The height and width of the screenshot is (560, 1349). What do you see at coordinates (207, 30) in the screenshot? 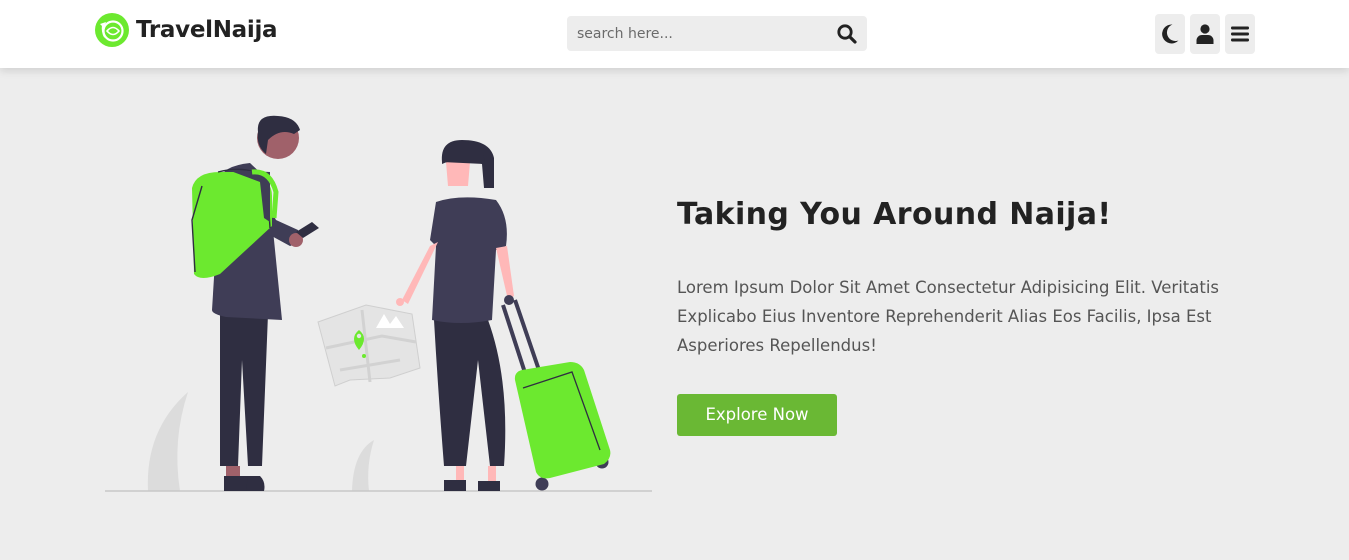
I see `brand-name: TravelNaija` at bounding box center [207, 30].